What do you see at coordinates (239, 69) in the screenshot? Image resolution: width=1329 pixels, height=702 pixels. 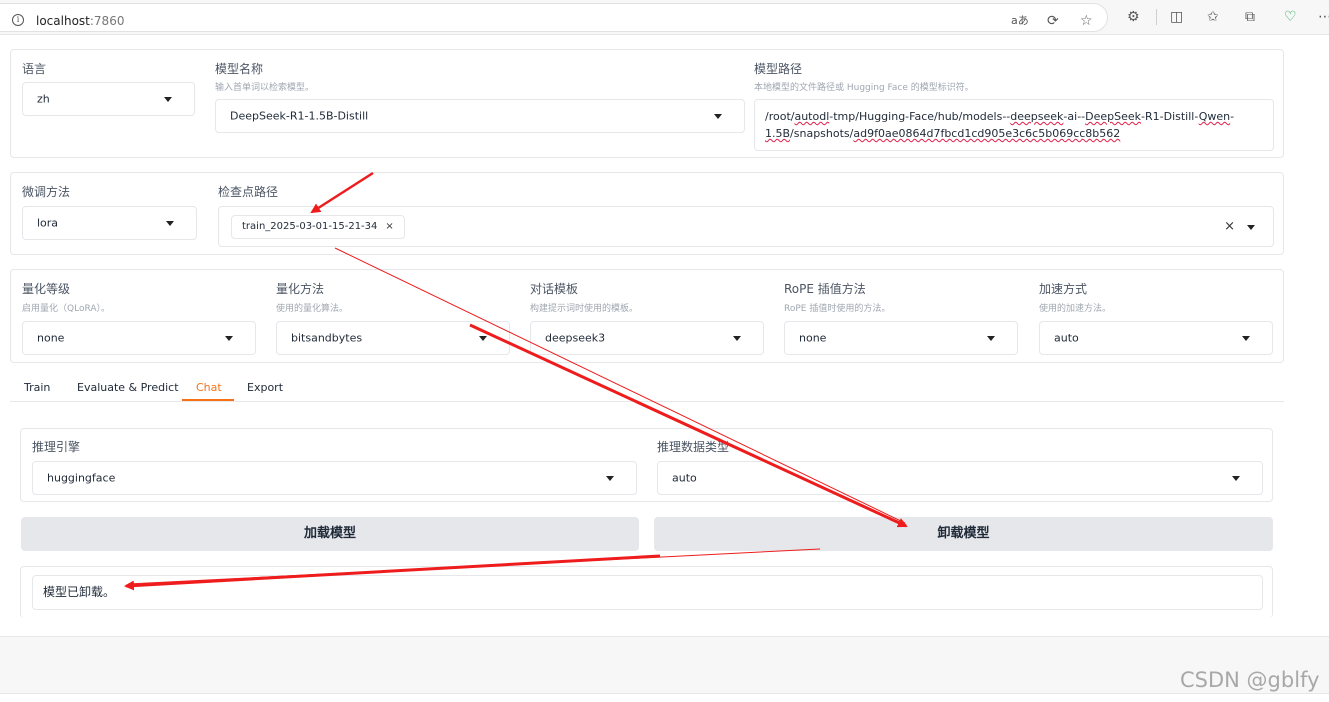 I see `model-name-label: 模型名称` at bounding box center [239, 69].